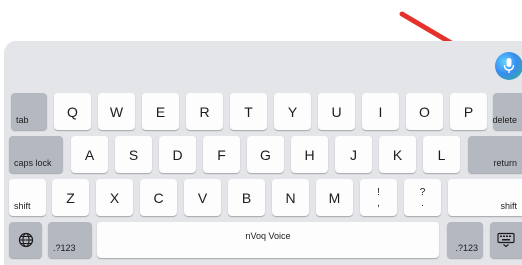 The width and height of the screenshot is (522, 265). I want to click on key-y: Y, so click(292, 111).